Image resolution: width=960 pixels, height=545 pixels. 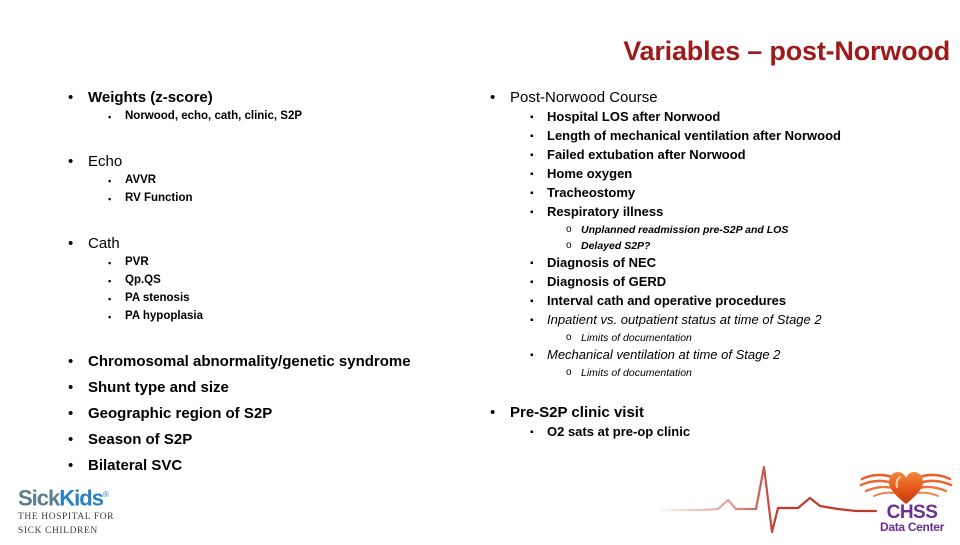 I want to click on sickkids-word-kids: Kids, so click(x=81, y=498).